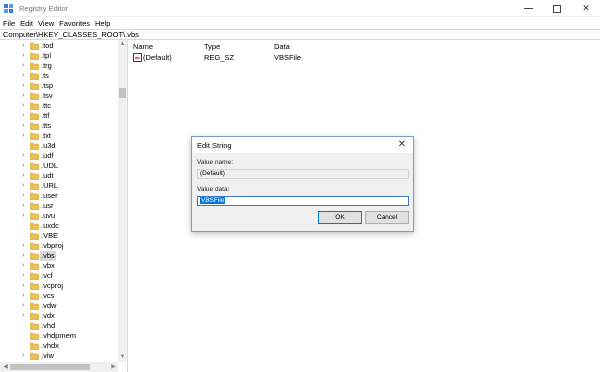 This screenshot has height=372, width=600. I want to click on scroll-right-icon: ▶, so click(113, 367).